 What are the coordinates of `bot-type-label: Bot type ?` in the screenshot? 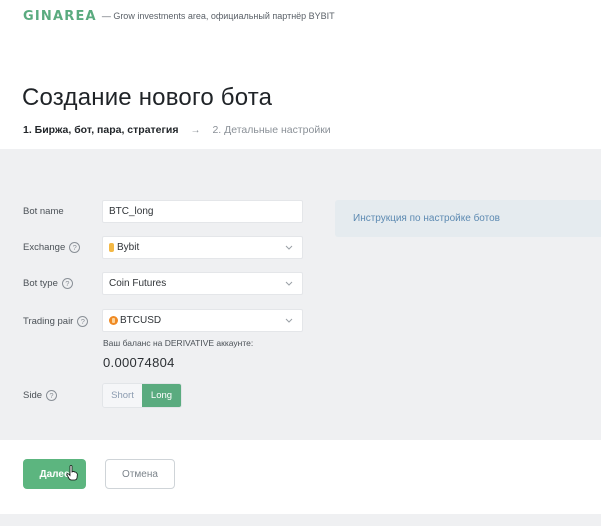 It's located at (48, 283).